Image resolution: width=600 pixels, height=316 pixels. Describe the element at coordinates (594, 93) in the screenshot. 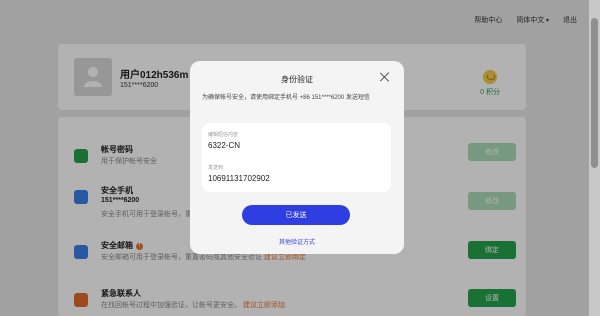

I see `scrollbar-thumb` at that location.